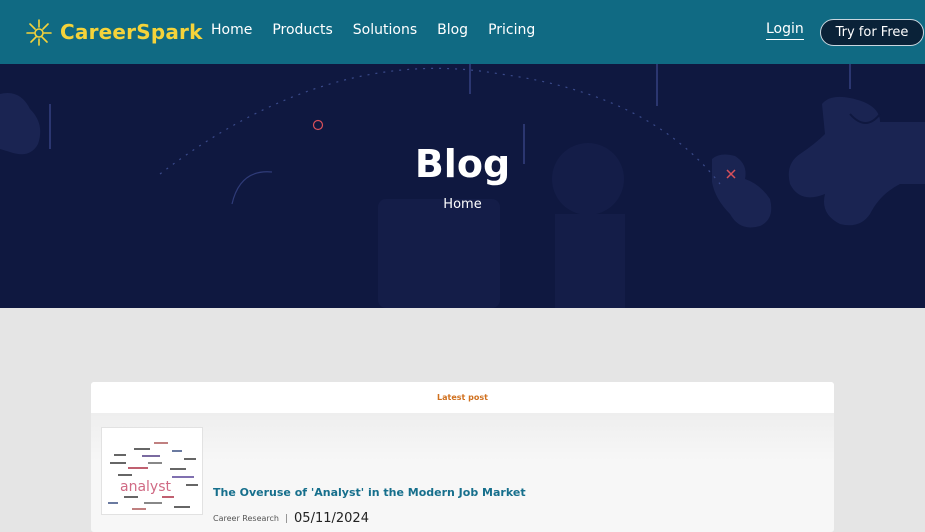 This screenshot has height=532, width=925. I want to click on latest-post-label: Latest post, so click(462, 397).